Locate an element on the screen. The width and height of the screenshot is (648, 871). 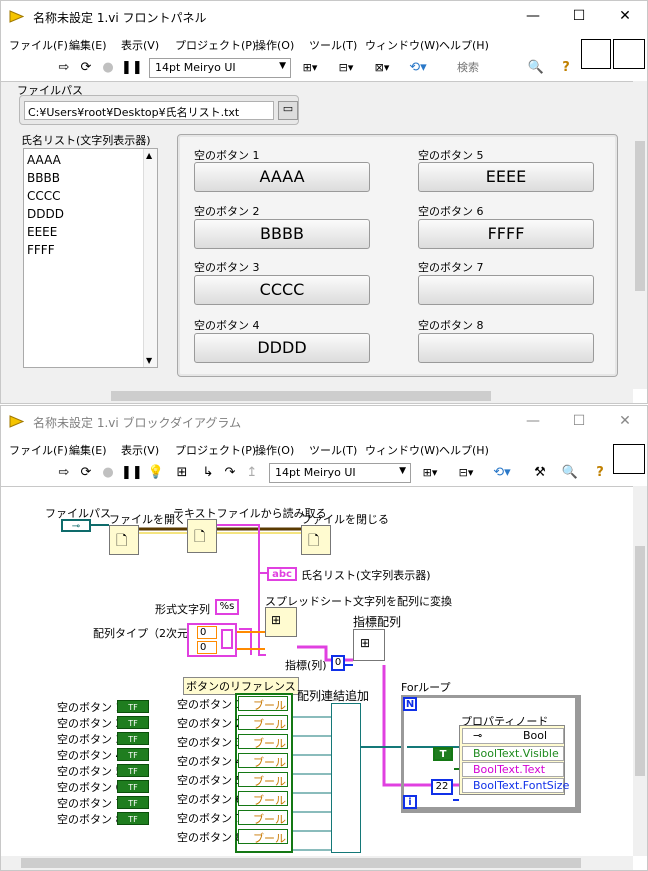
button-2: BBBB is located at coordinates (282, 234).